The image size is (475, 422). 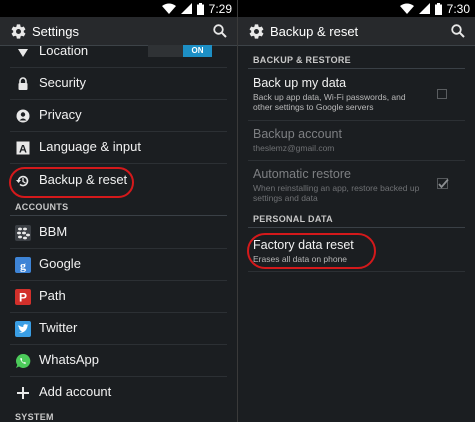 What do you see at coordinates (62, 82) in the screenshot?
I see `settings-item-label: Security` at bounding box center [62, 82].